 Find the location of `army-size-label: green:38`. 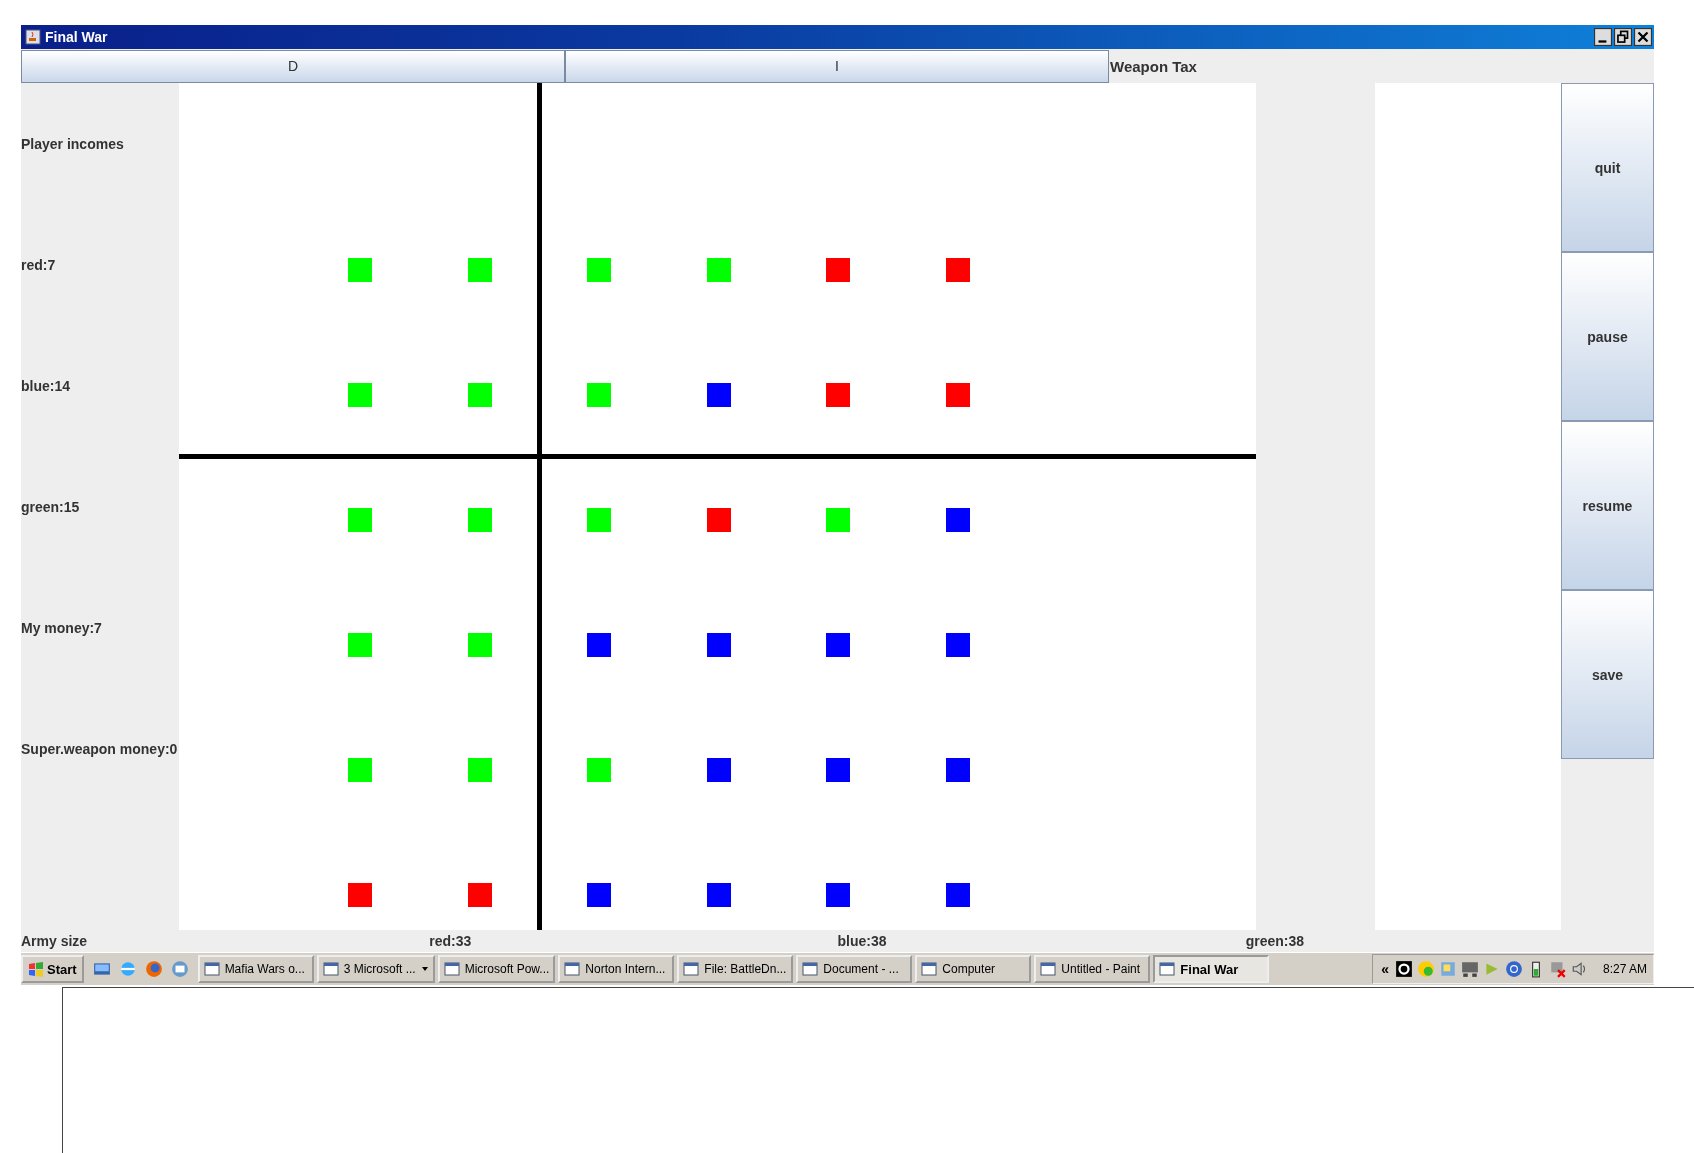

army-size-label: green:38 is located at coordinates (1275, 941).